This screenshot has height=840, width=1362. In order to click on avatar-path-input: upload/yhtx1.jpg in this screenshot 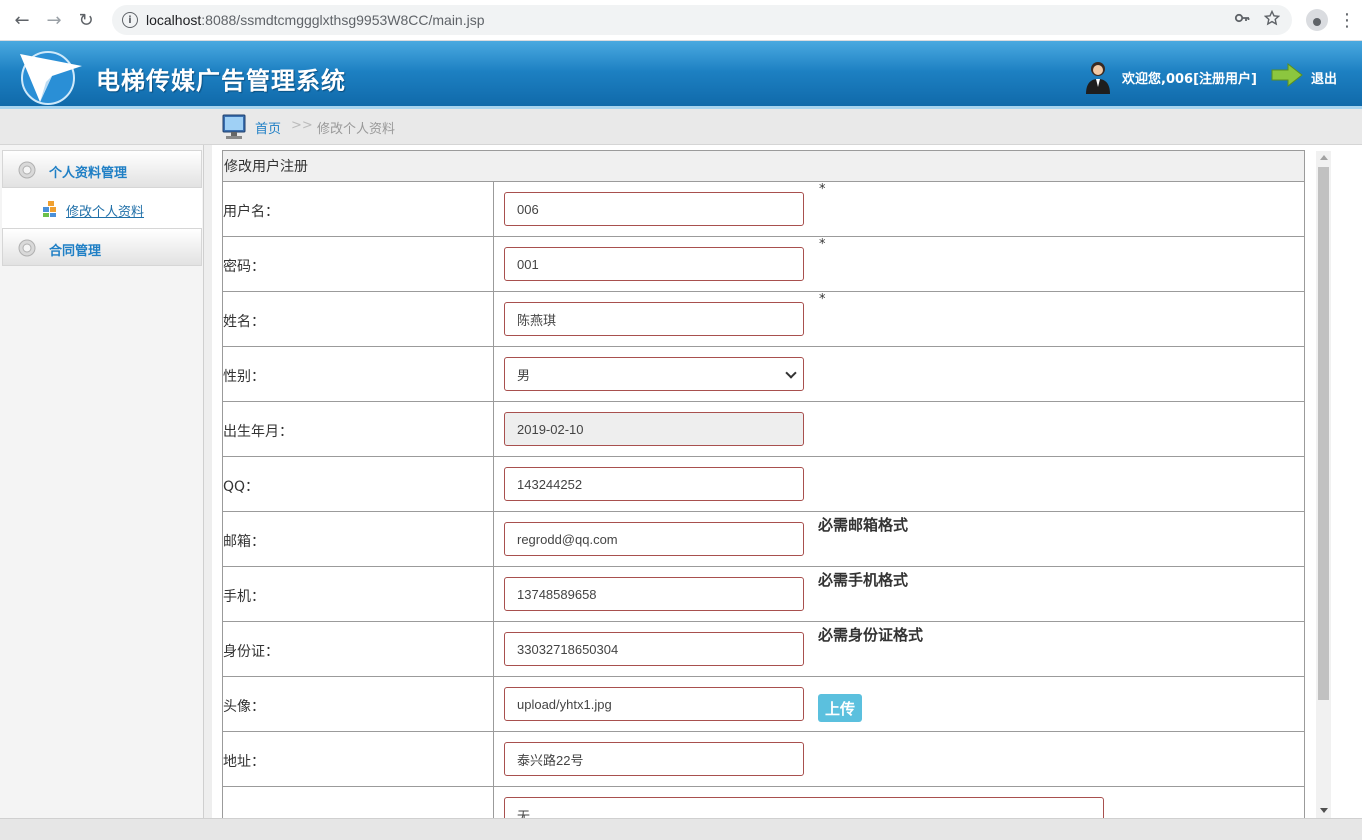, I will do `click(654, 704)`.